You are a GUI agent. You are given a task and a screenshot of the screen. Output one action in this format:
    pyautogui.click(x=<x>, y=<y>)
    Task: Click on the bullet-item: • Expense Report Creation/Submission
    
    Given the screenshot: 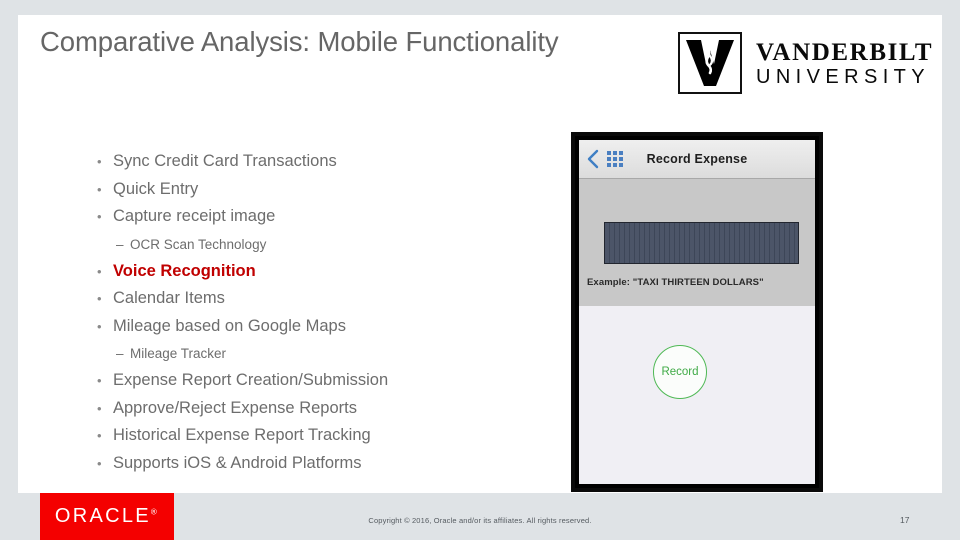 What is the action you would take?
    pyautogui.click(x=309, y=381)
    